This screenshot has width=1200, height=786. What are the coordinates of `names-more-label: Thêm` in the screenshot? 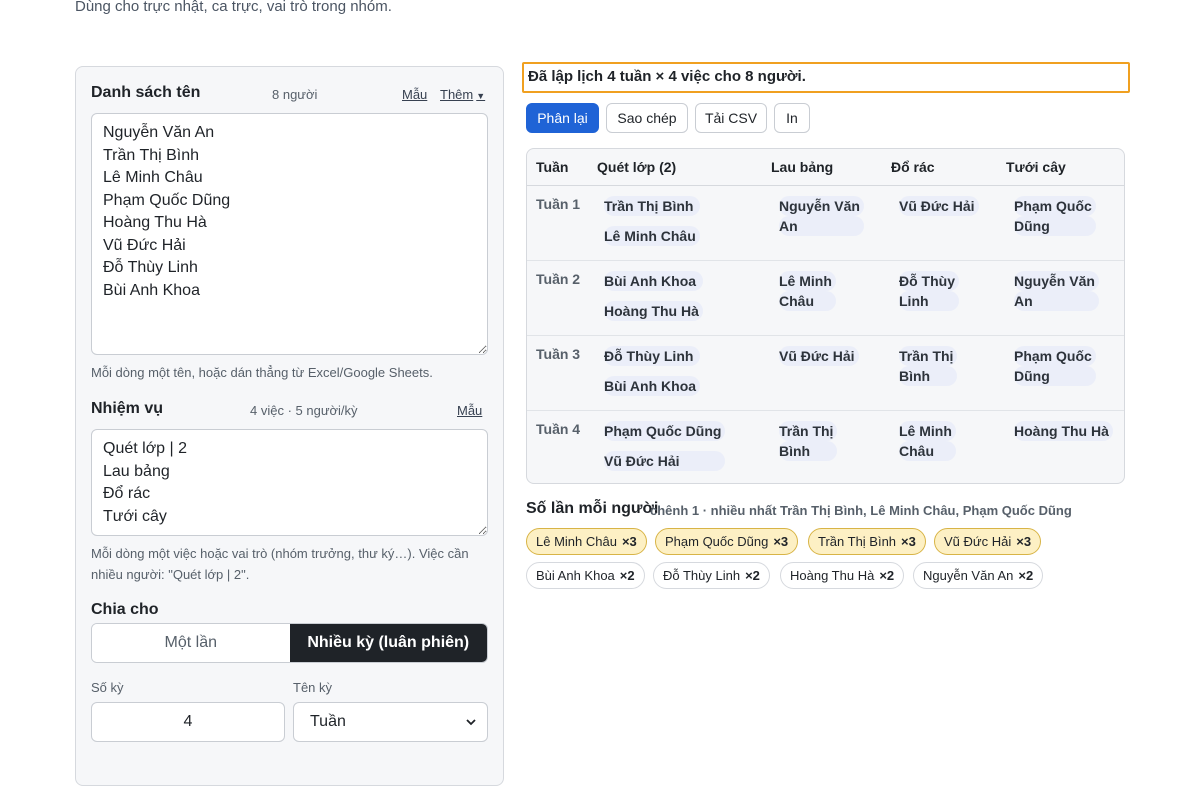 It's located at (457, 94).